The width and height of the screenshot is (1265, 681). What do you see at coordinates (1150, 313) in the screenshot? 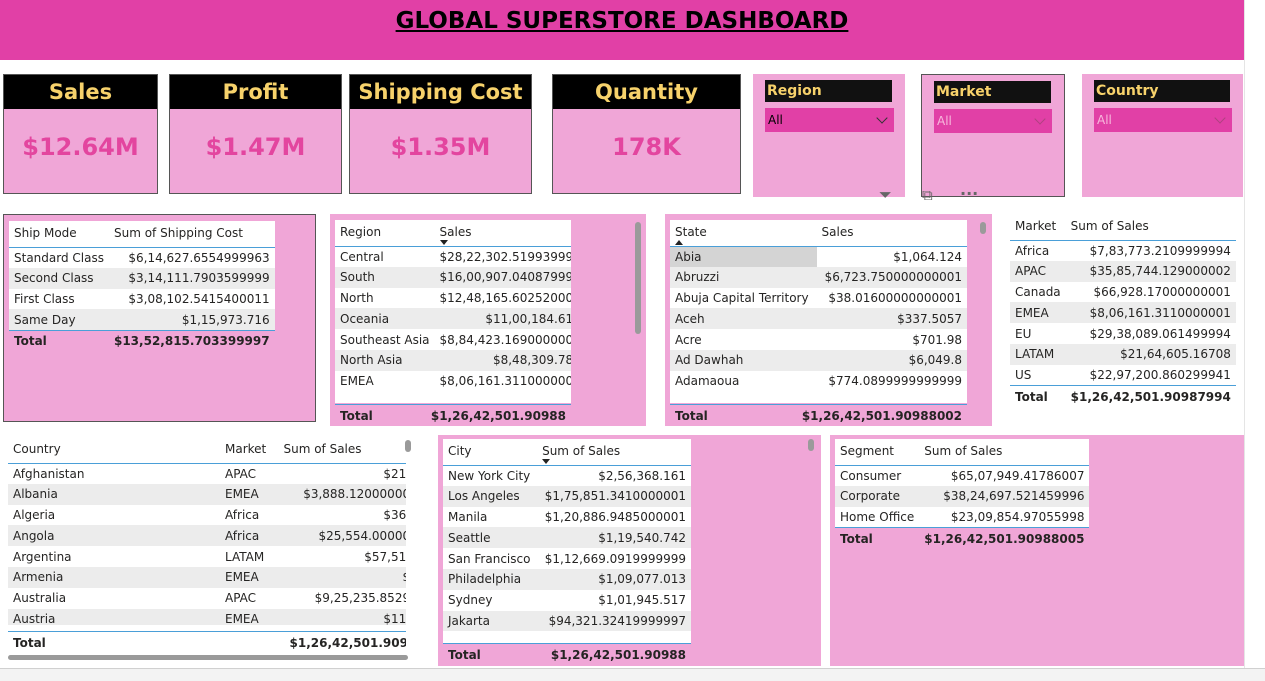
I see `cell: $8,06,161.3110000001` at bounding box center [1150, 313].